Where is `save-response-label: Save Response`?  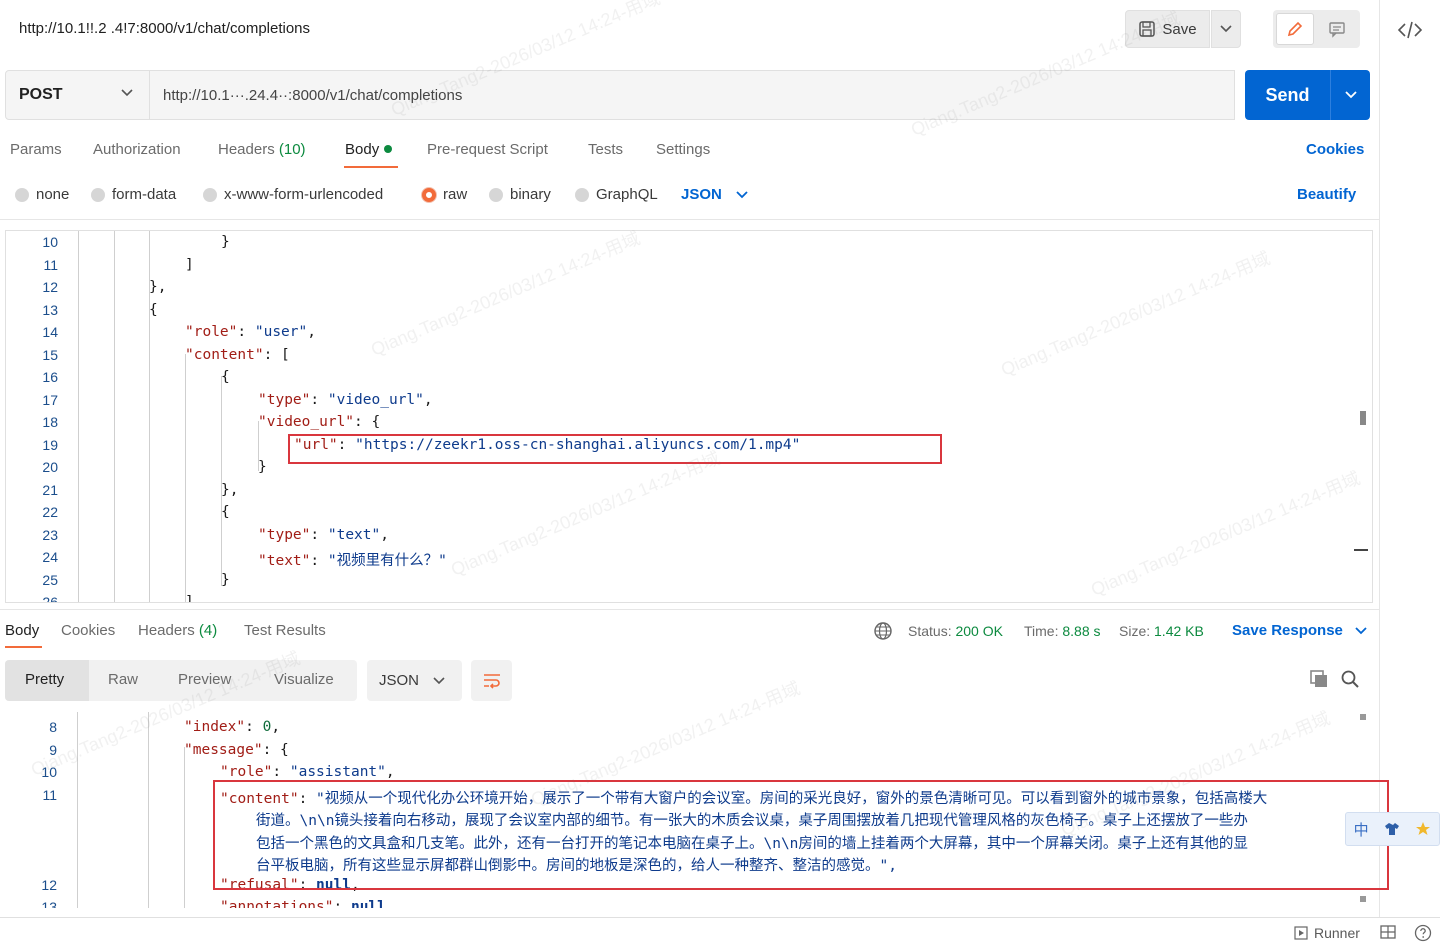
save-response-label: Save Response is located at coordinates (1287, 630).